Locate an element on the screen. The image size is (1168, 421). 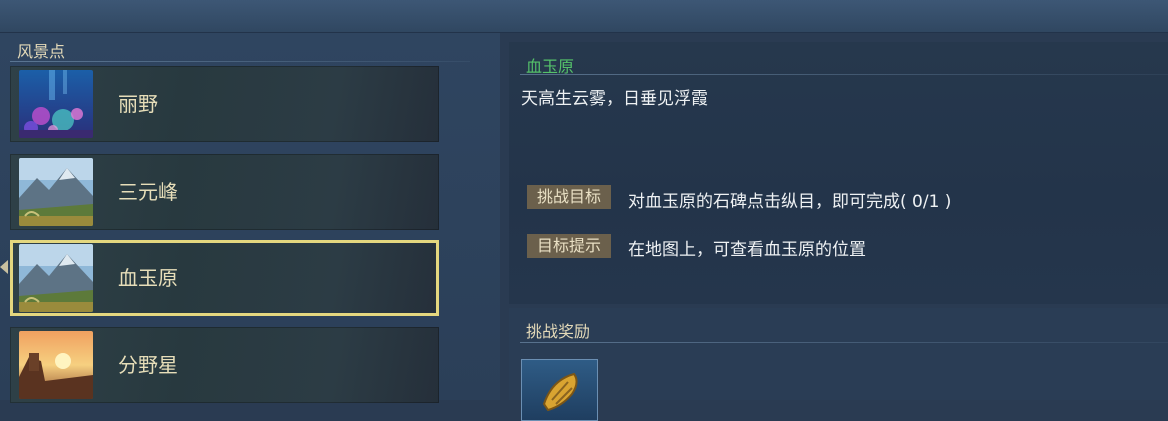
sunset-rocks-thumbnail is located at coordinates (56, 365).